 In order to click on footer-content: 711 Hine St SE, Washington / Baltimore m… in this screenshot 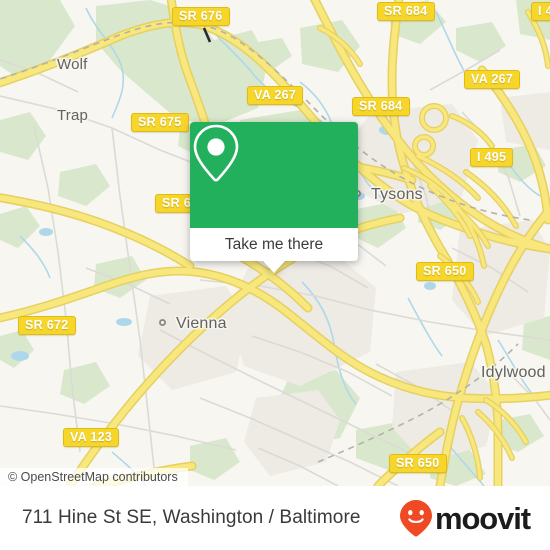, I will do `click(275, 518)`.